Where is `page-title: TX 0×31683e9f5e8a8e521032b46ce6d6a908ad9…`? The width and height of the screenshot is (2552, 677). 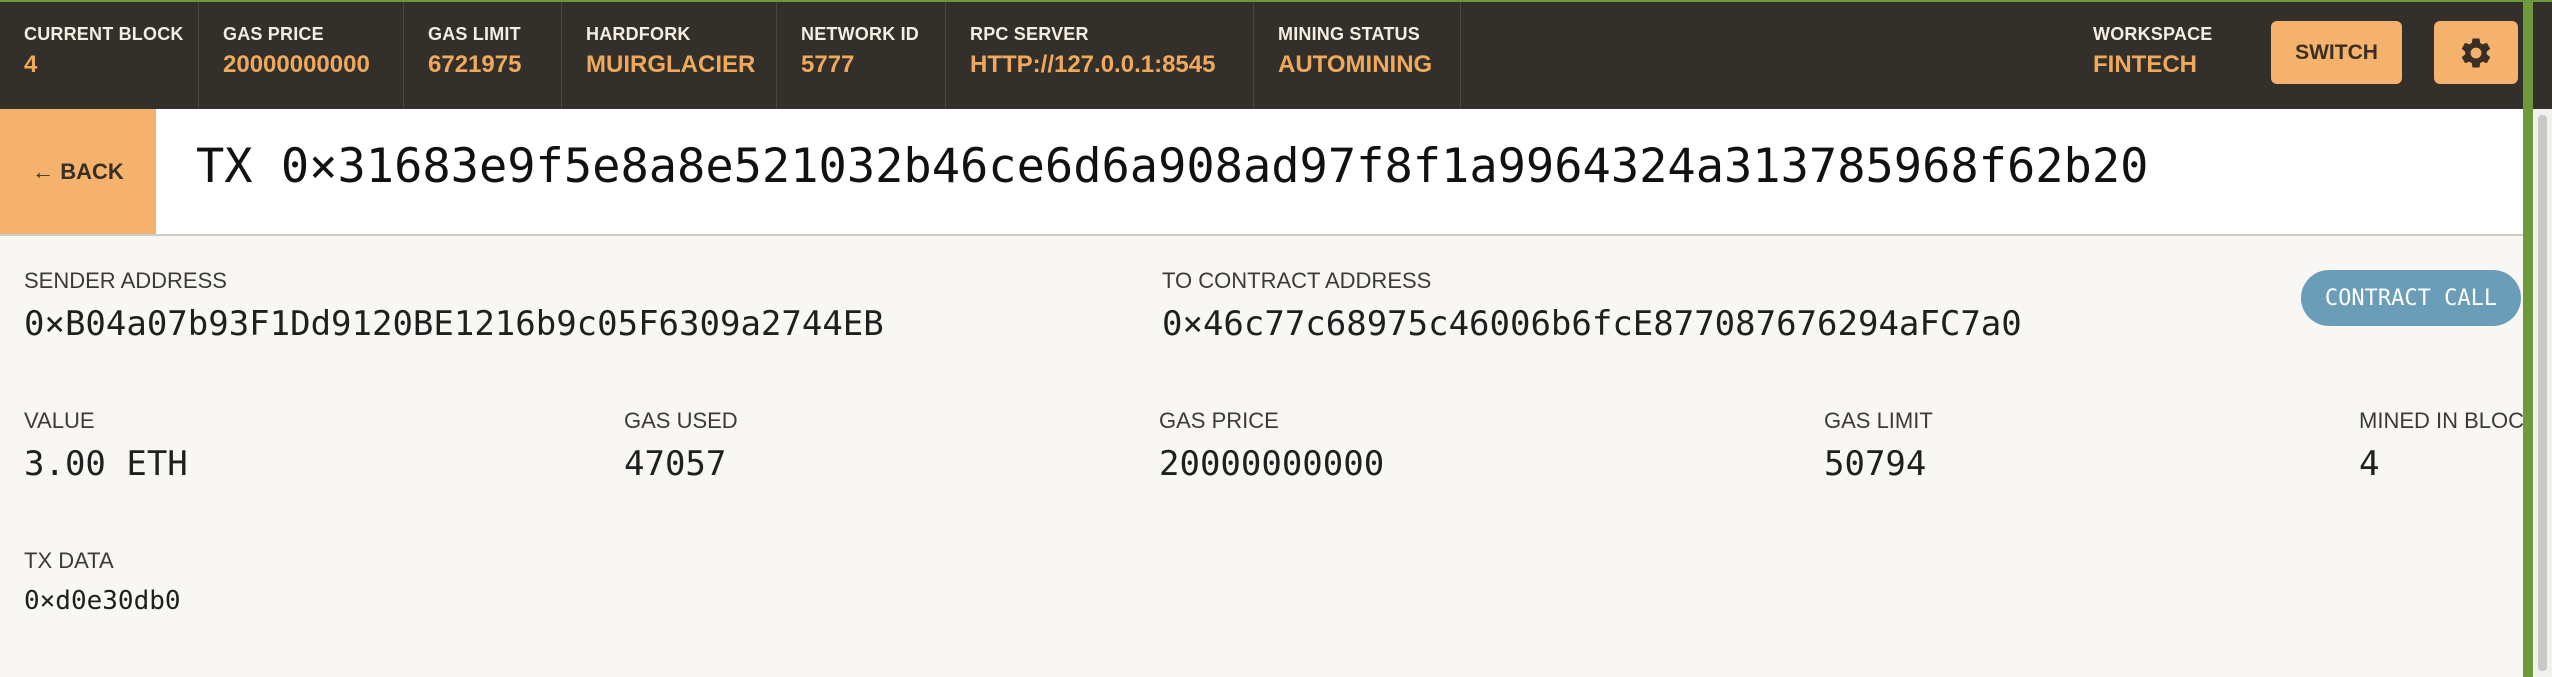 page-title: TX 0×31683e9f5e8a8e521032b46ce6d6a908ad9… is located at coordinates (1172, 166).